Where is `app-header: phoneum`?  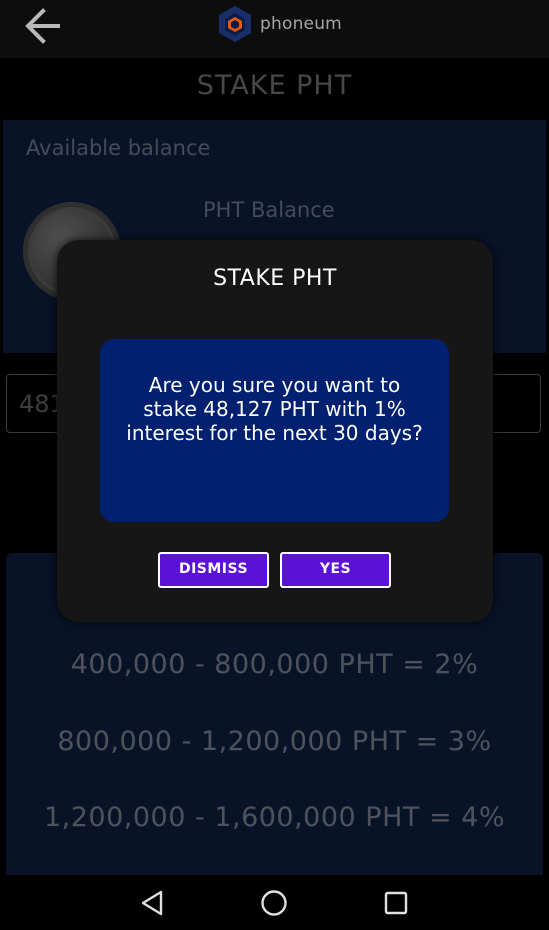 app-header: phoneum is located at coordinates (274, 29).